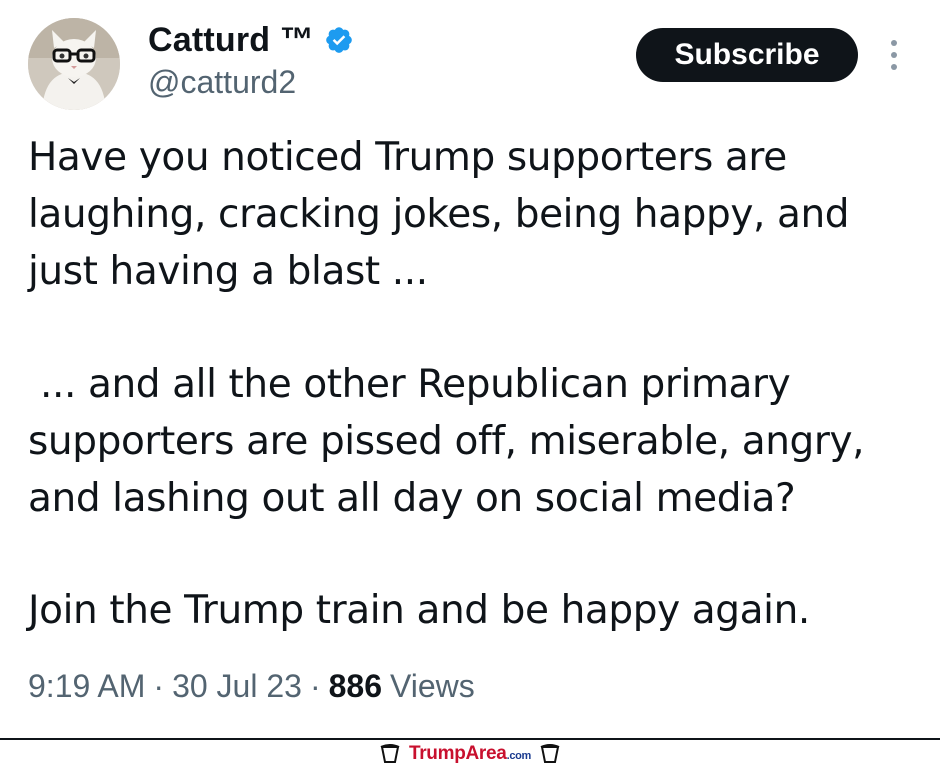 The width and height of the screenshot is (940, 768). Describe the element at coordinates (457, 753) in the screenshot. I see `watermark-brand-main: TrumpArea` at that location.